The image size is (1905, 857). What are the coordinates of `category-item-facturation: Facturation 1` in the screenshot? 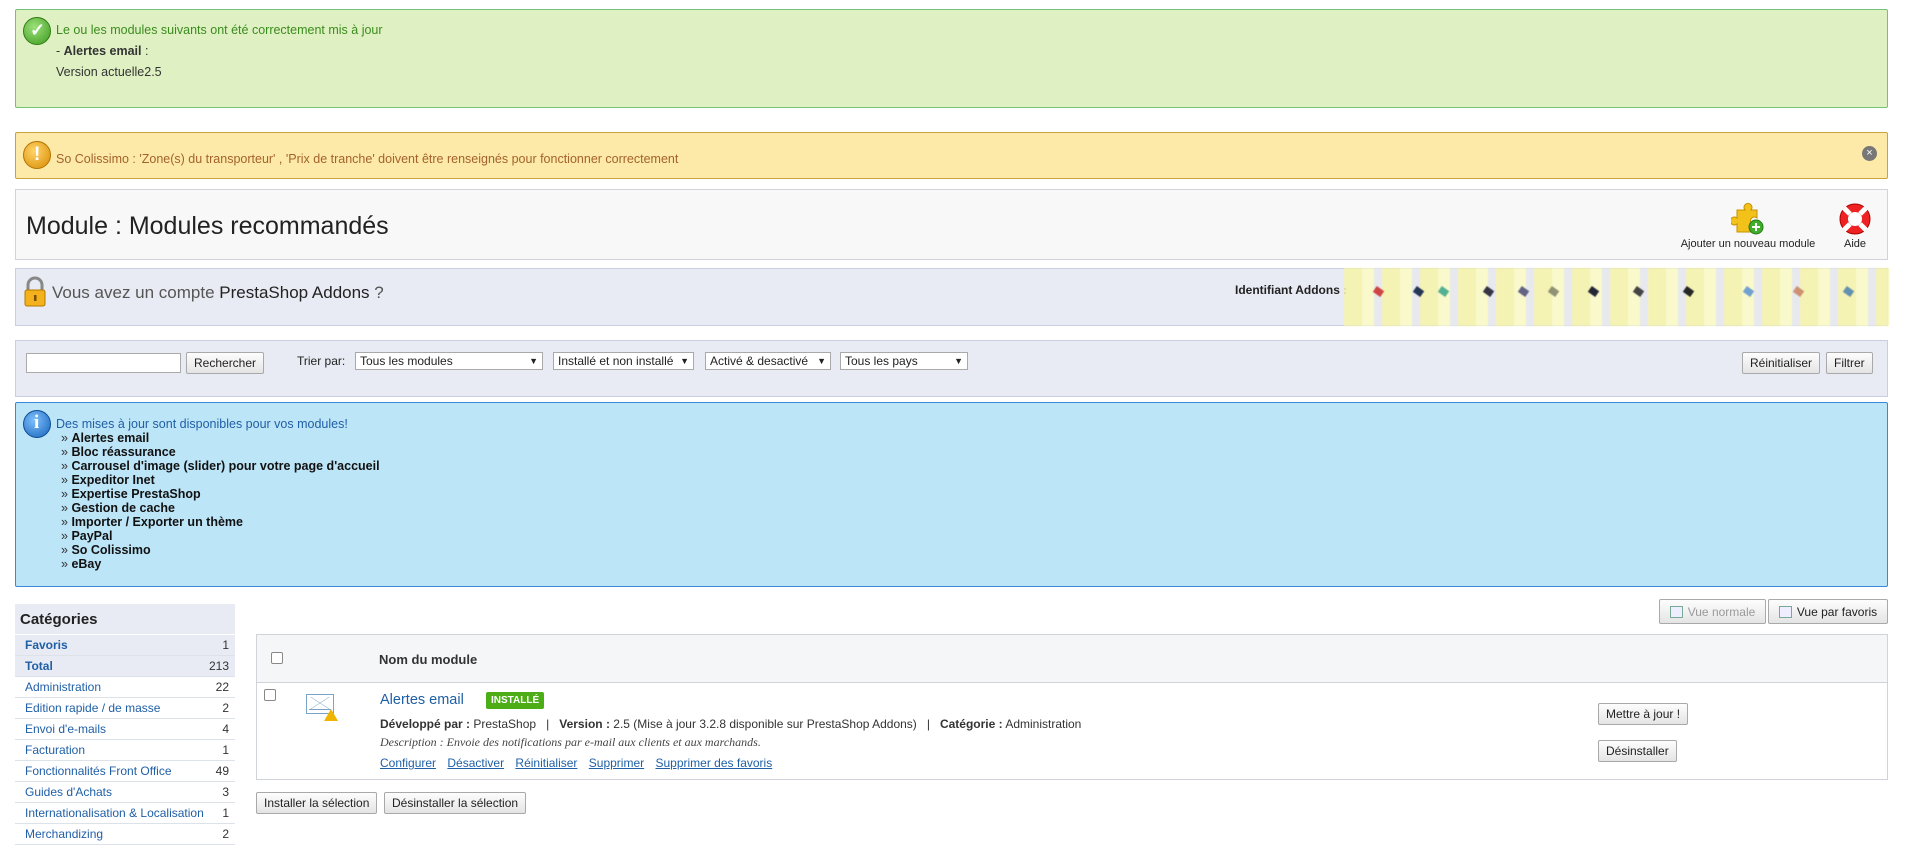 It's located at (125, 750).